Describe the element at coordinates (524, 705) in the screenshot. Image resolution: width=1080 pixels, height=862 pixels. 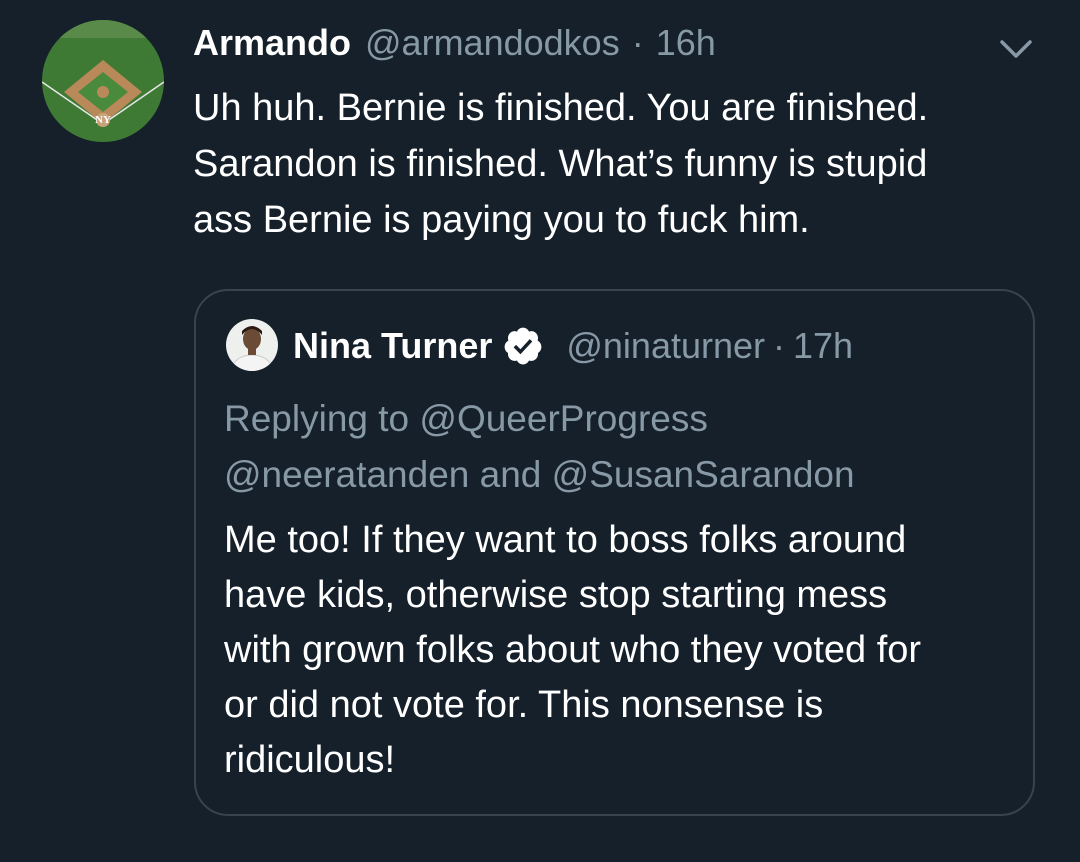
I see `quoted-text-line: or did not vote for. This nonsense is` at that location.